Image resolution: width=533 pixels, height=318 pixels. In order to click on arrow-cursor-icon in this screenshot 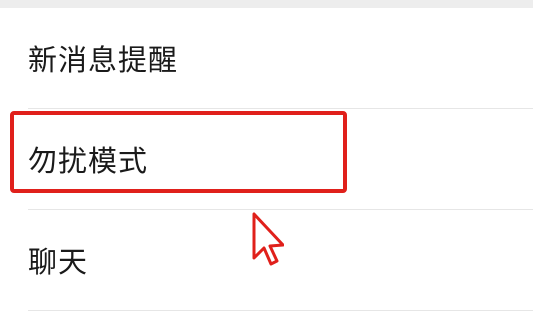, I will do `click(268, 239)`.